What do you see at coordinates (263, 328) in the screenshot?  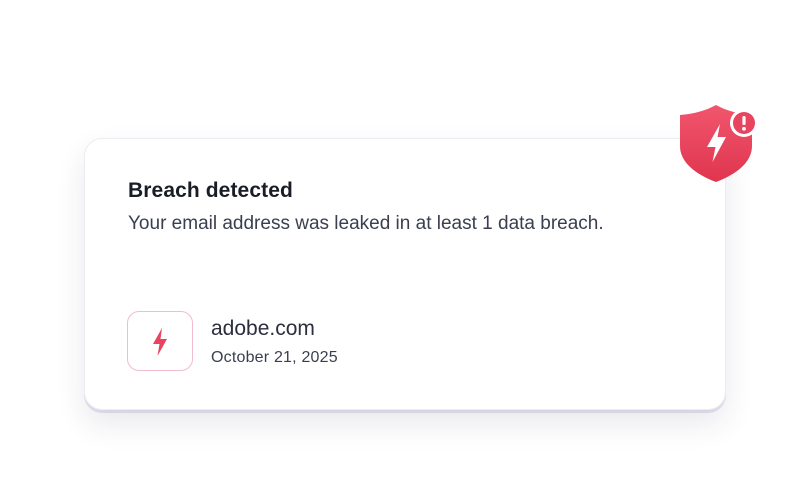 I see `breach-domain: adobe.com` at bounding box center [263, 328].